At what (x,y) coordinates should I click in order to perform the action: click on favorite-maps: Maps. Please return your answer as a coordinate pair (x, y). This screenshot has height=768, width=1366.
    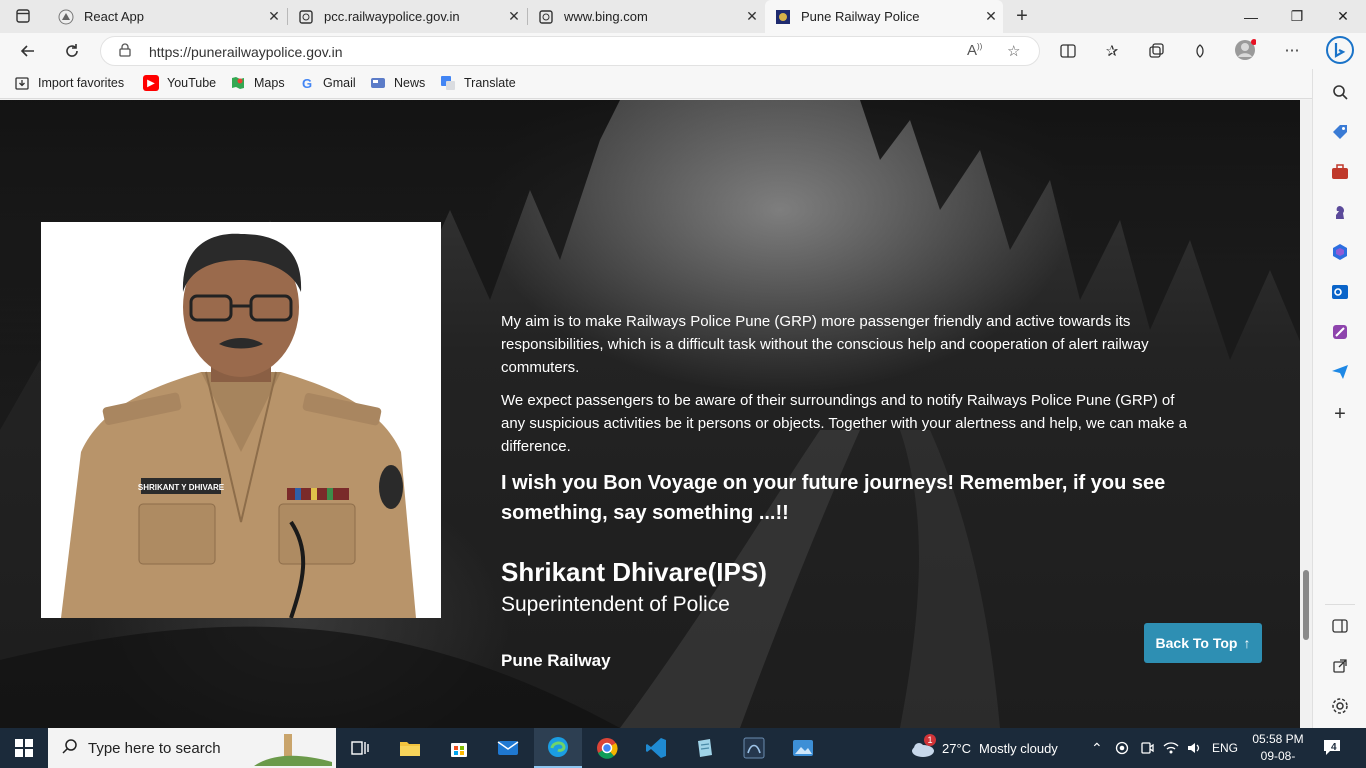
    Looking at the image, I should click on (257, 83).